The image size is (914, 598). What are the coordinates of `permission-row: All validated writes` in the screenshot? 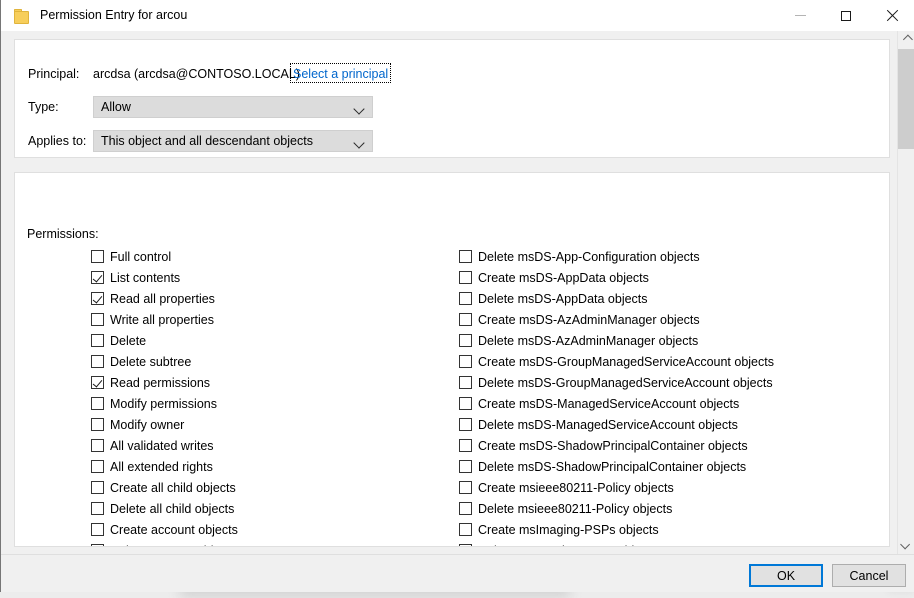 It's located at (193, 445).